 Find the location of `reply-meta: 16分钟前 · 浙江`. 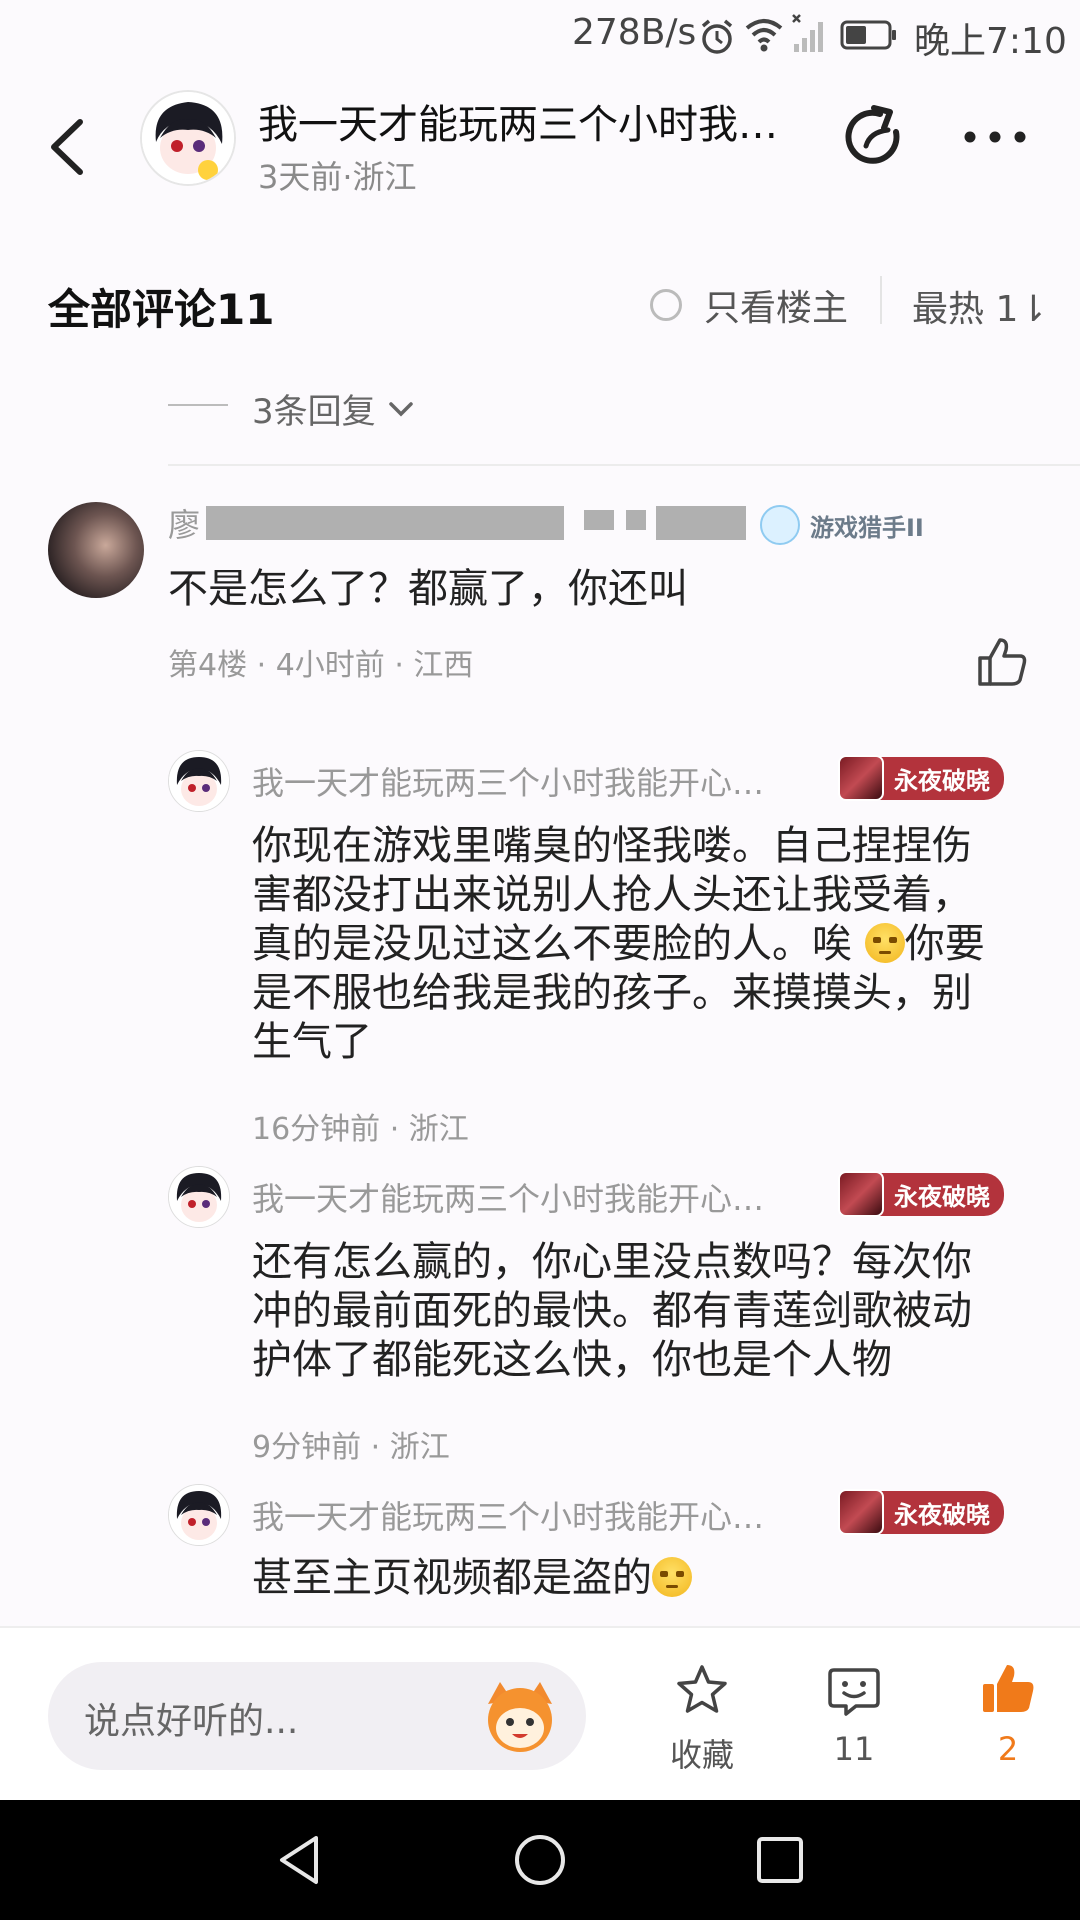

reply-meta: 16分钟前 · 浙江 is located at coordinates (360, 1129).